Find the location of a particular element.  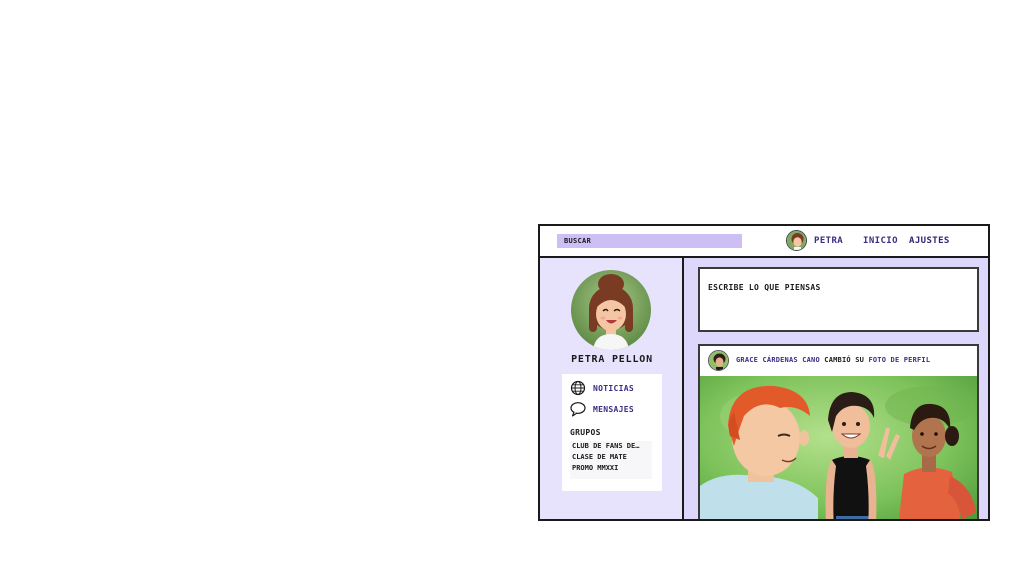

post-author-avatar is located at coordinates (718, 360).